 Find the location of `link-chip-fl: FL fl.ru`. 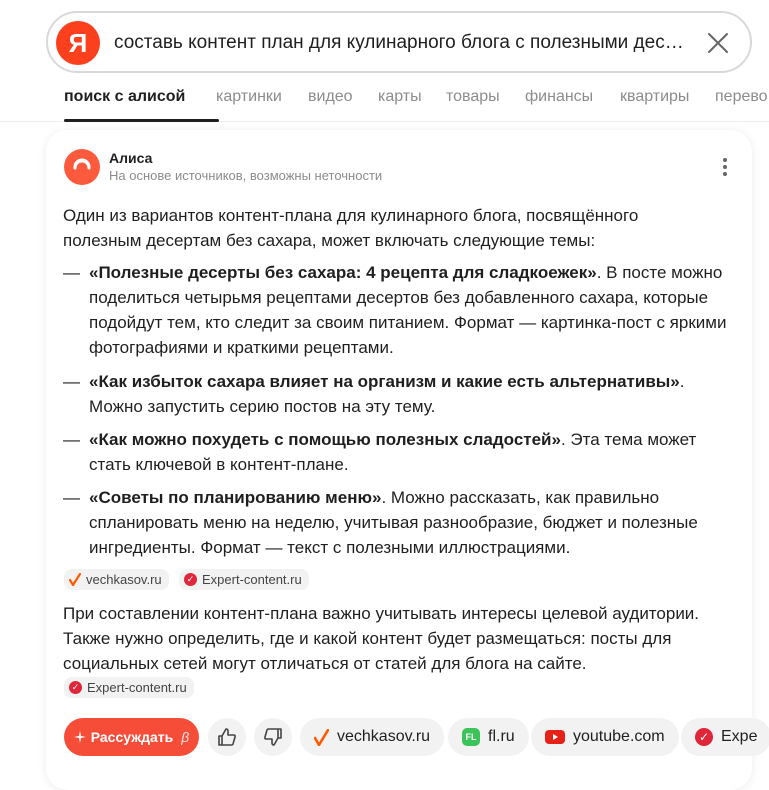

link-chip-fl: FL fl.ru is located at coordinates (488, 737).